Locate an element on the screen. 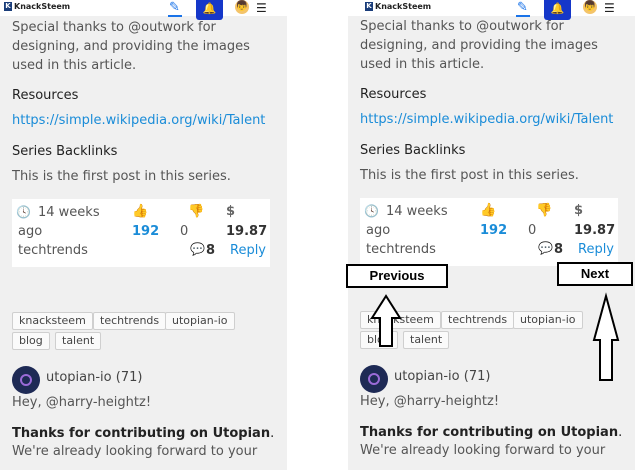 Image resolution: width=635 pixels, height=470 pixels. next-annotation-box: Next is located at coordinates (595, 274).